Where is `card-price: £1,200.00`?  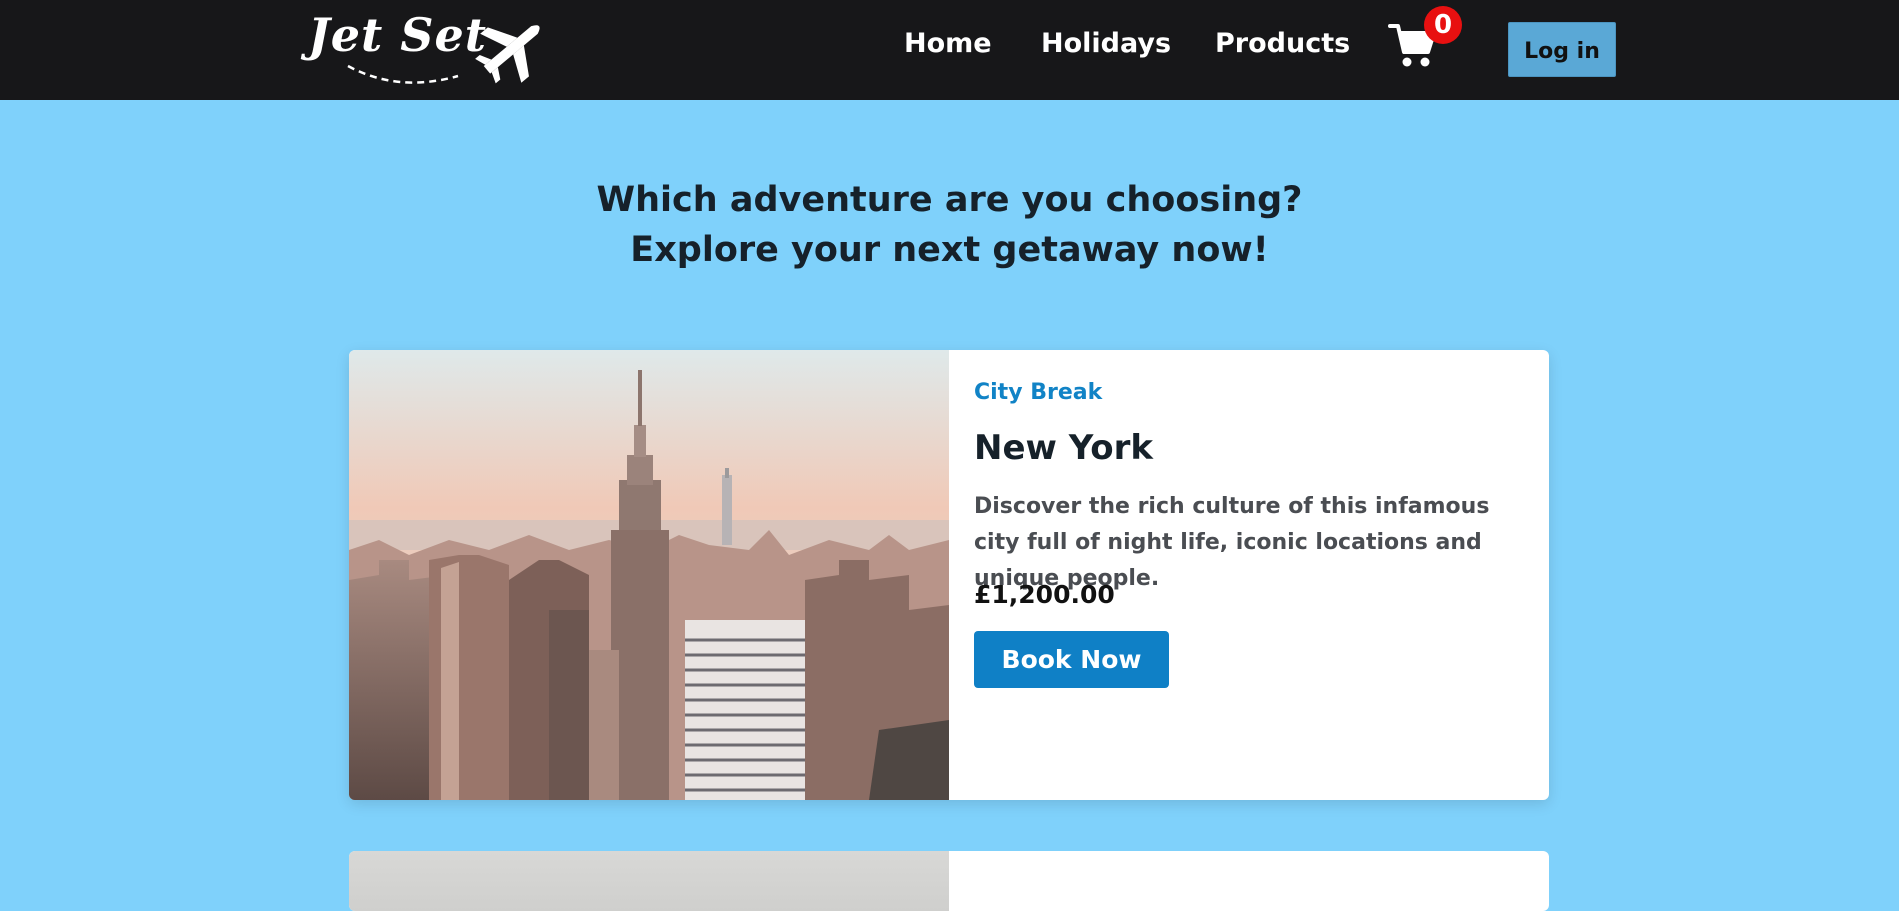
card-price: £1,200.00 is located at coordinates (1044, 594).